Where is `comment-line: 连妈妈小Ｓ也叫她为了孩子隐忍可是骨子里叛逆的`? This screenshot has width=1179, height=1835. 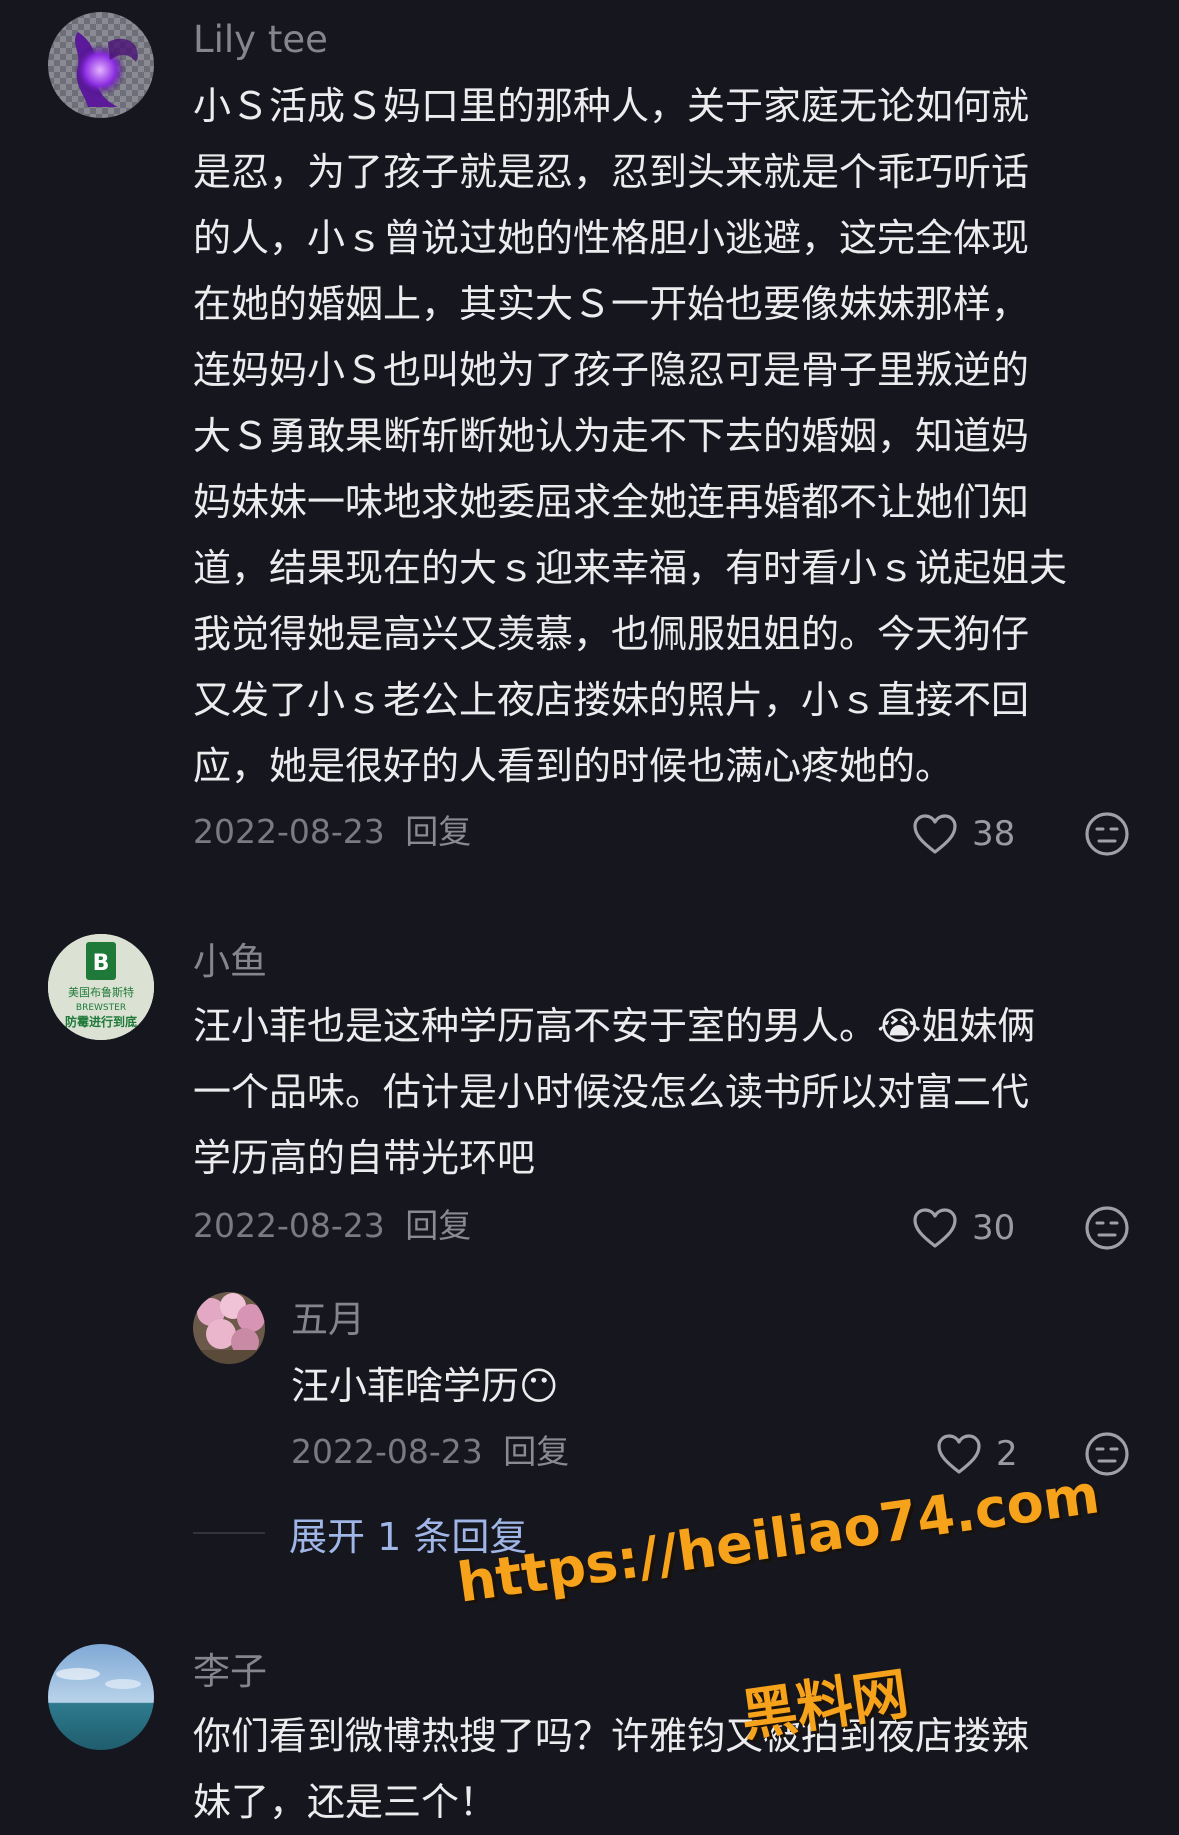
comment-line: 连妈妈小Ｓ也叫她为了孩子隐忍可是骨子里叛逆的 is located at coordinates (611, 370).